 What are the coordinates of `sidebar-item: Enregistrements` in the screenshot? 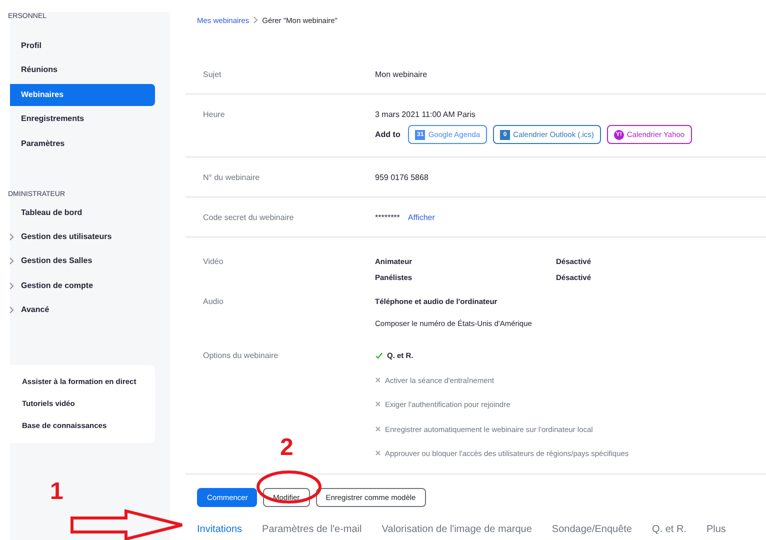 It's located at (82, 119).